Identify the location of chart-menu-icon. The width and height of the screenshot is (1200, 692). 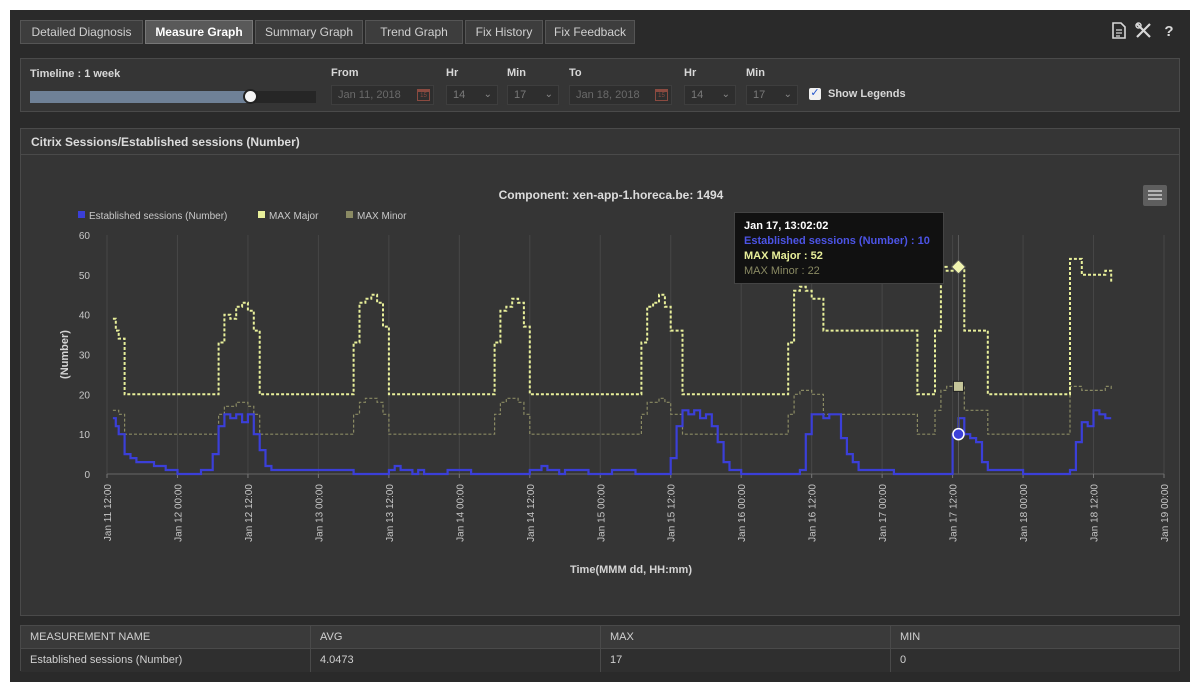
(1155, 195).